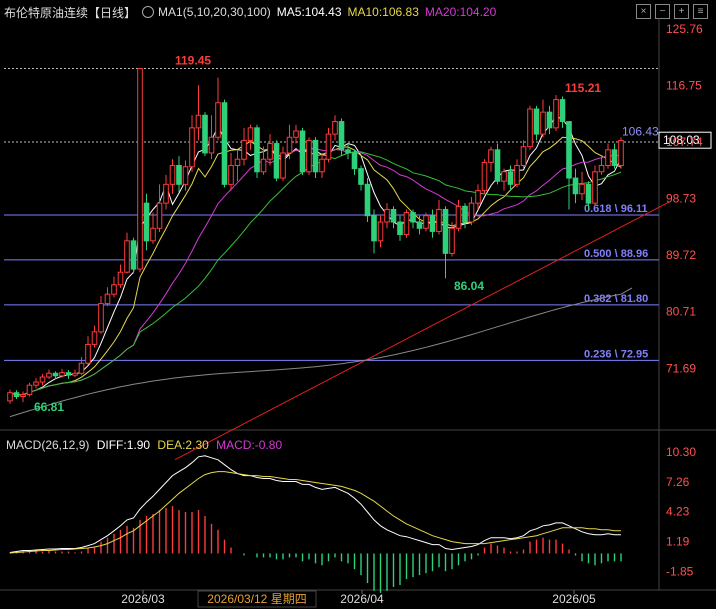 The image size is (716, 609). I want to click on macd-label: MACD(26,12,9), so click(47, 445).